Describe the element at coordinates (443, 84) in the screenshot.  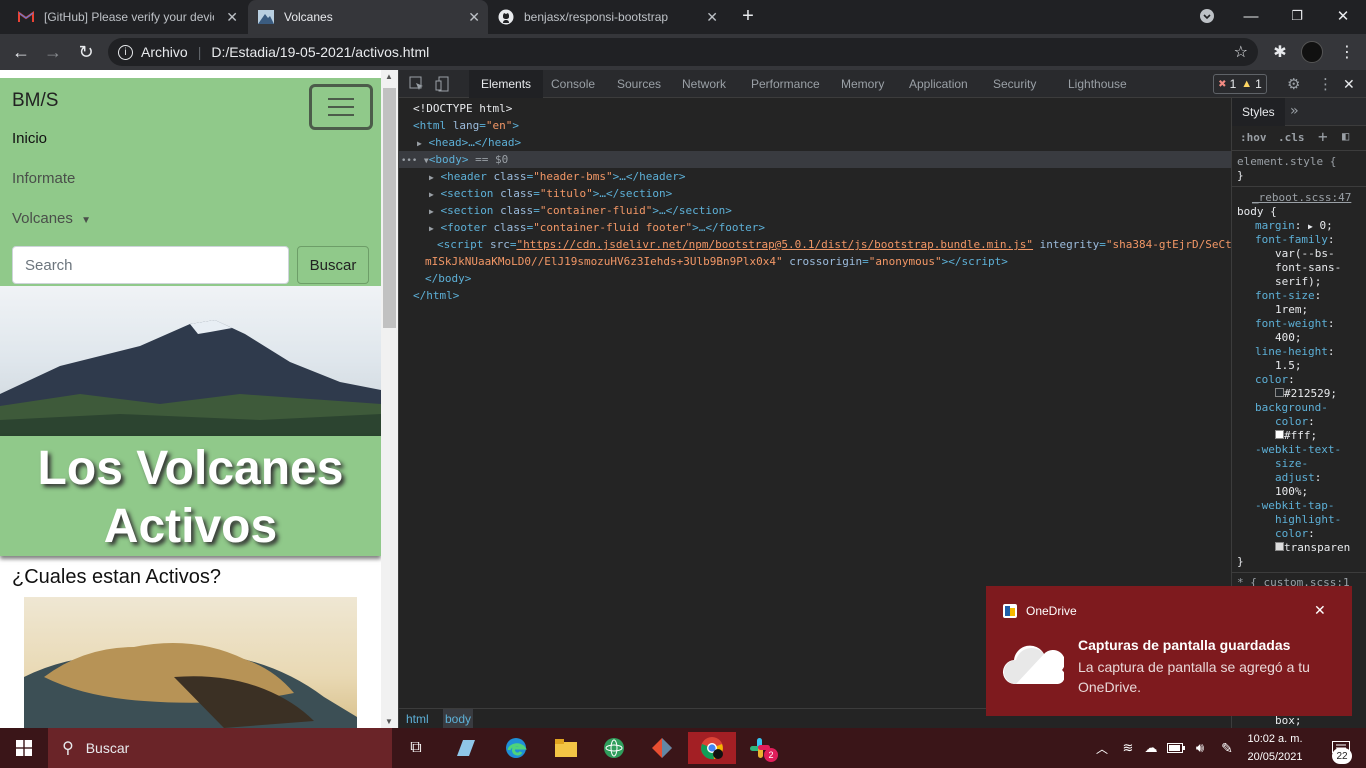
I see `device-toolbar-icon` at that location.